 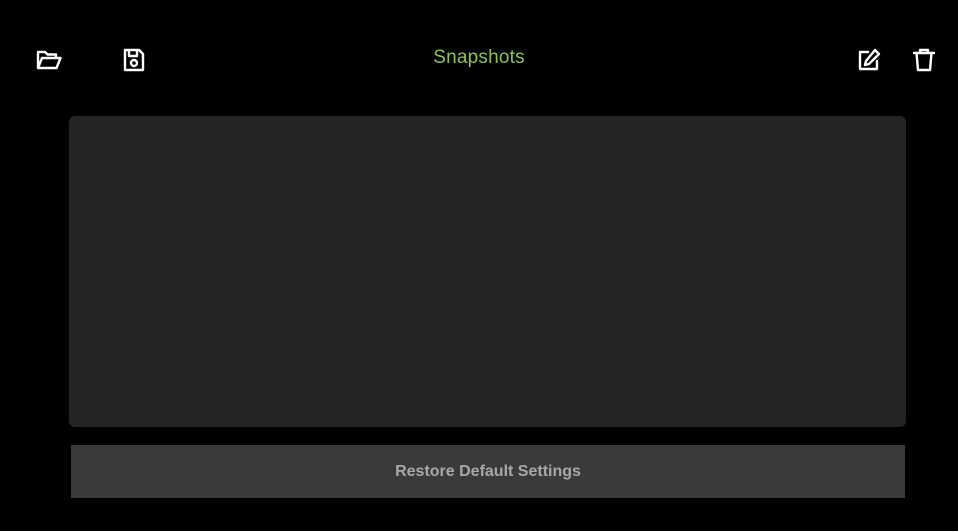 I want to click on trash-icon, so click(x=924, y=60).